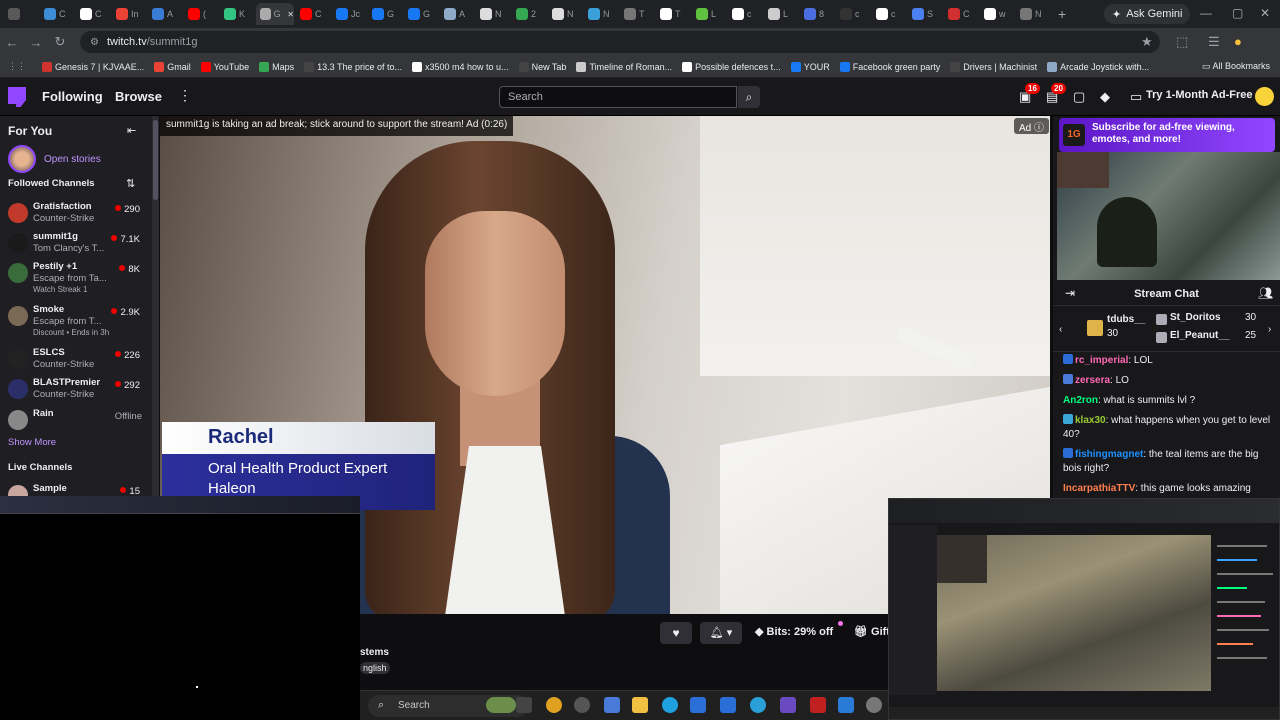 This screenshot has width=1280, height=720. What do you see at coordinates (1199, 95) in the screenshot?
I see `ad-free-button: Try 1-Month Ad-Free` at bounding box center [1199, 95].